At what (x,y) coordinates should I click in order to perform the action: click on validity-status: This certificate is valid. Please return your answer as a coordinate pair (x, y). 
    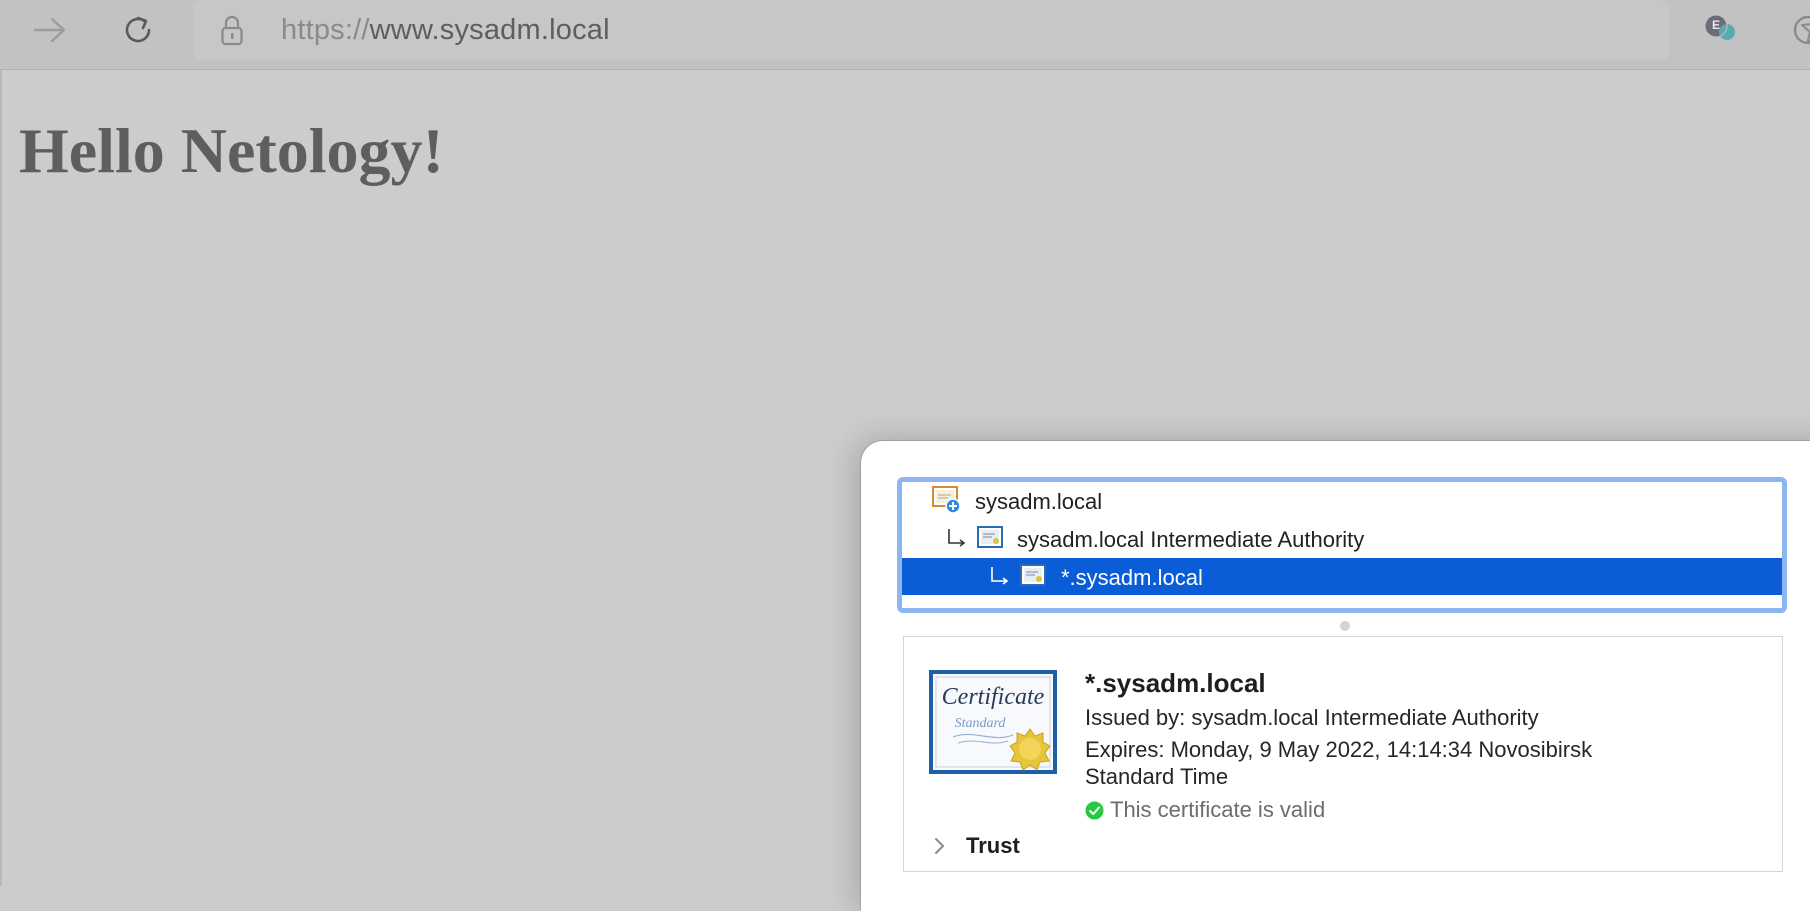
    Looking at the image, I should click on (1205, 810).